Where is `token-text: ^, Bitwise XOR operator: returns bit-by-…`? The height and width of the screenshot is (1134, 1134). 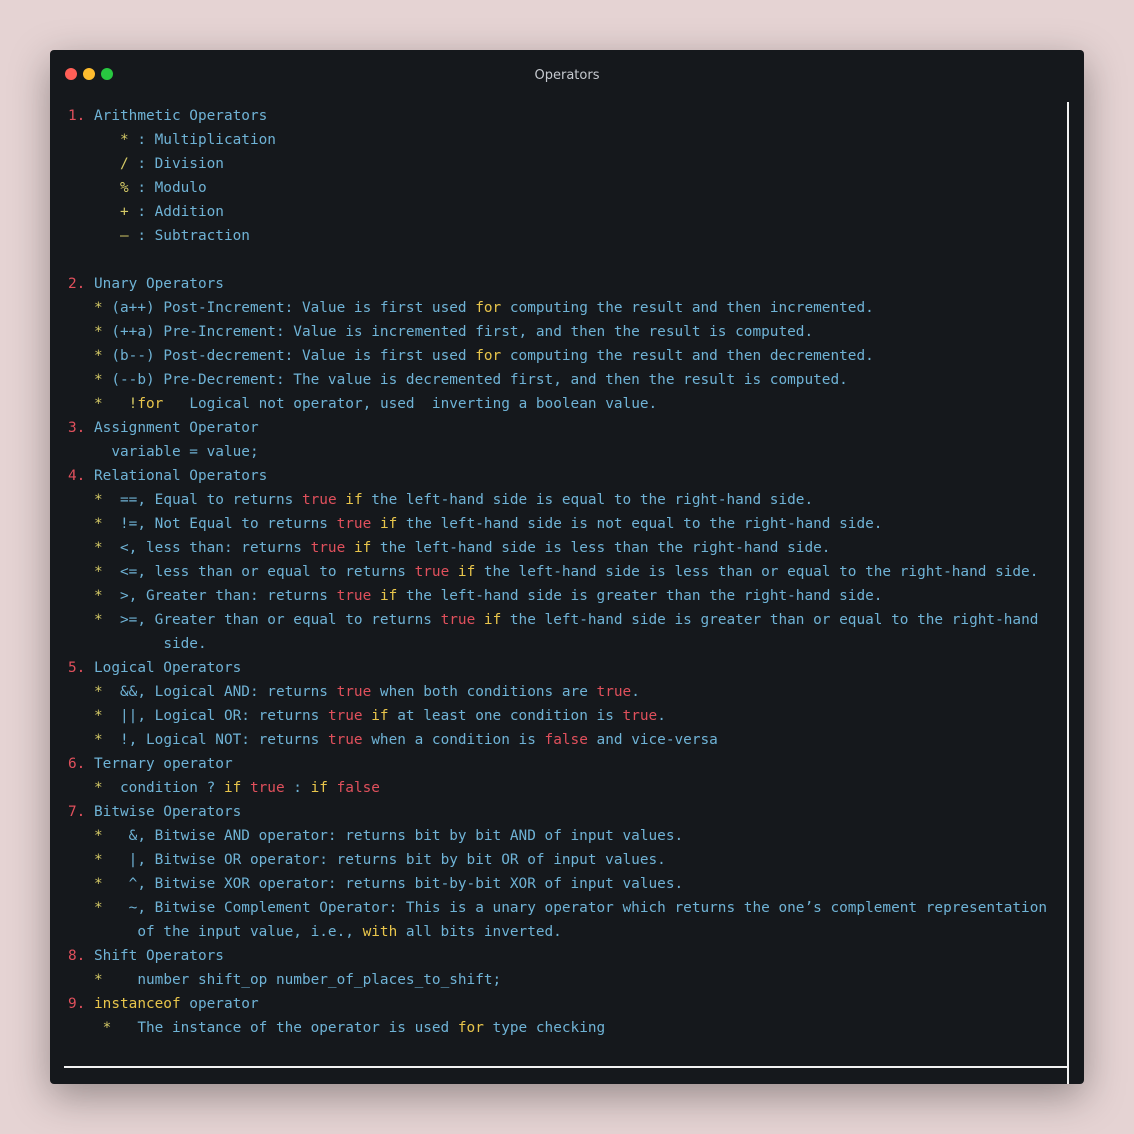
token-text: ^, Bitwise XOR operator: returns bit-by-… is located at coordinates (393, 884).